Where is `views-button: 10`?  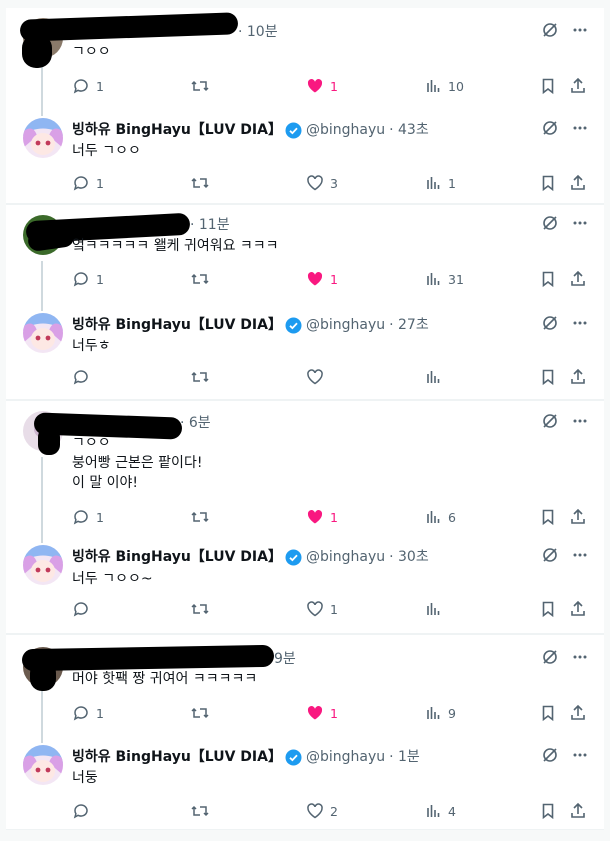 views-button: 10 is located at coordinates (444, 86).